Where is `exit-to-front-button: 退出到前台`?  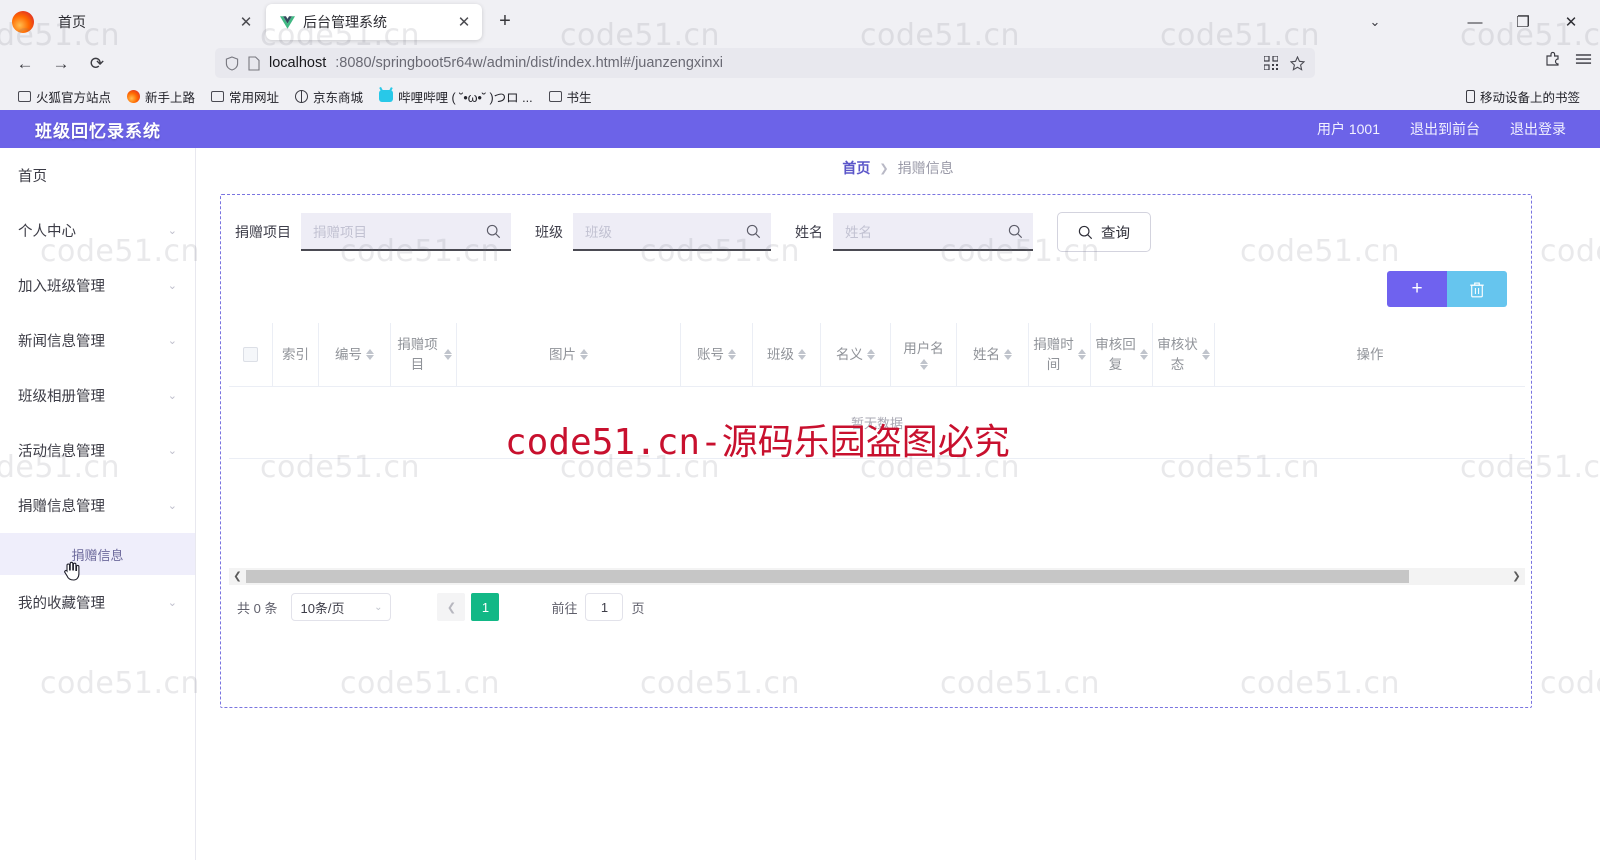
exit-to-front-button: 退出到前台 is located at coordinates (1445, 129).